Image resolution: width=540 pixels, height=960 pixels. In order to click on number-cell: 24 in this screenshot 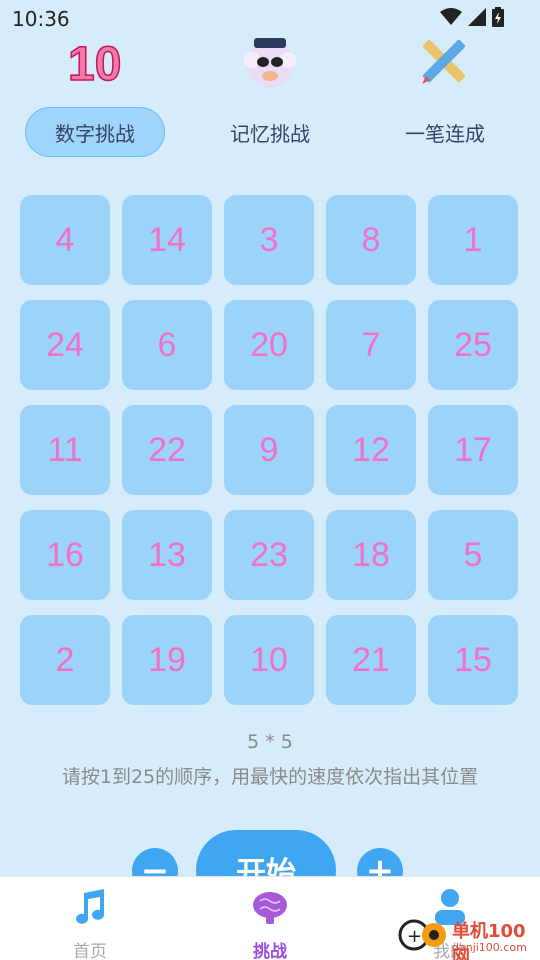, I will do `click(65, 345)`.